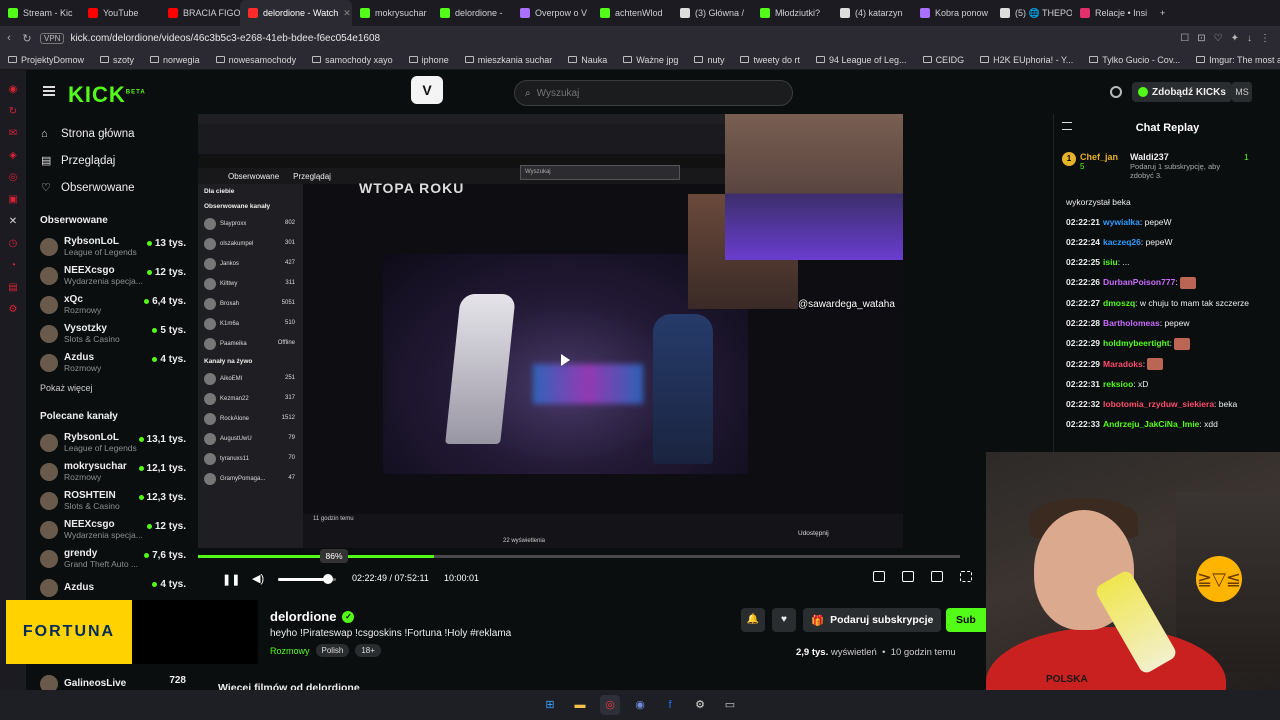 The height and width of the screenshot is (720, 1280). What do you see at coordinates (784, 620) in the screenshot?
I see `favorite-button: ♥` at bounding box center [784, 620].